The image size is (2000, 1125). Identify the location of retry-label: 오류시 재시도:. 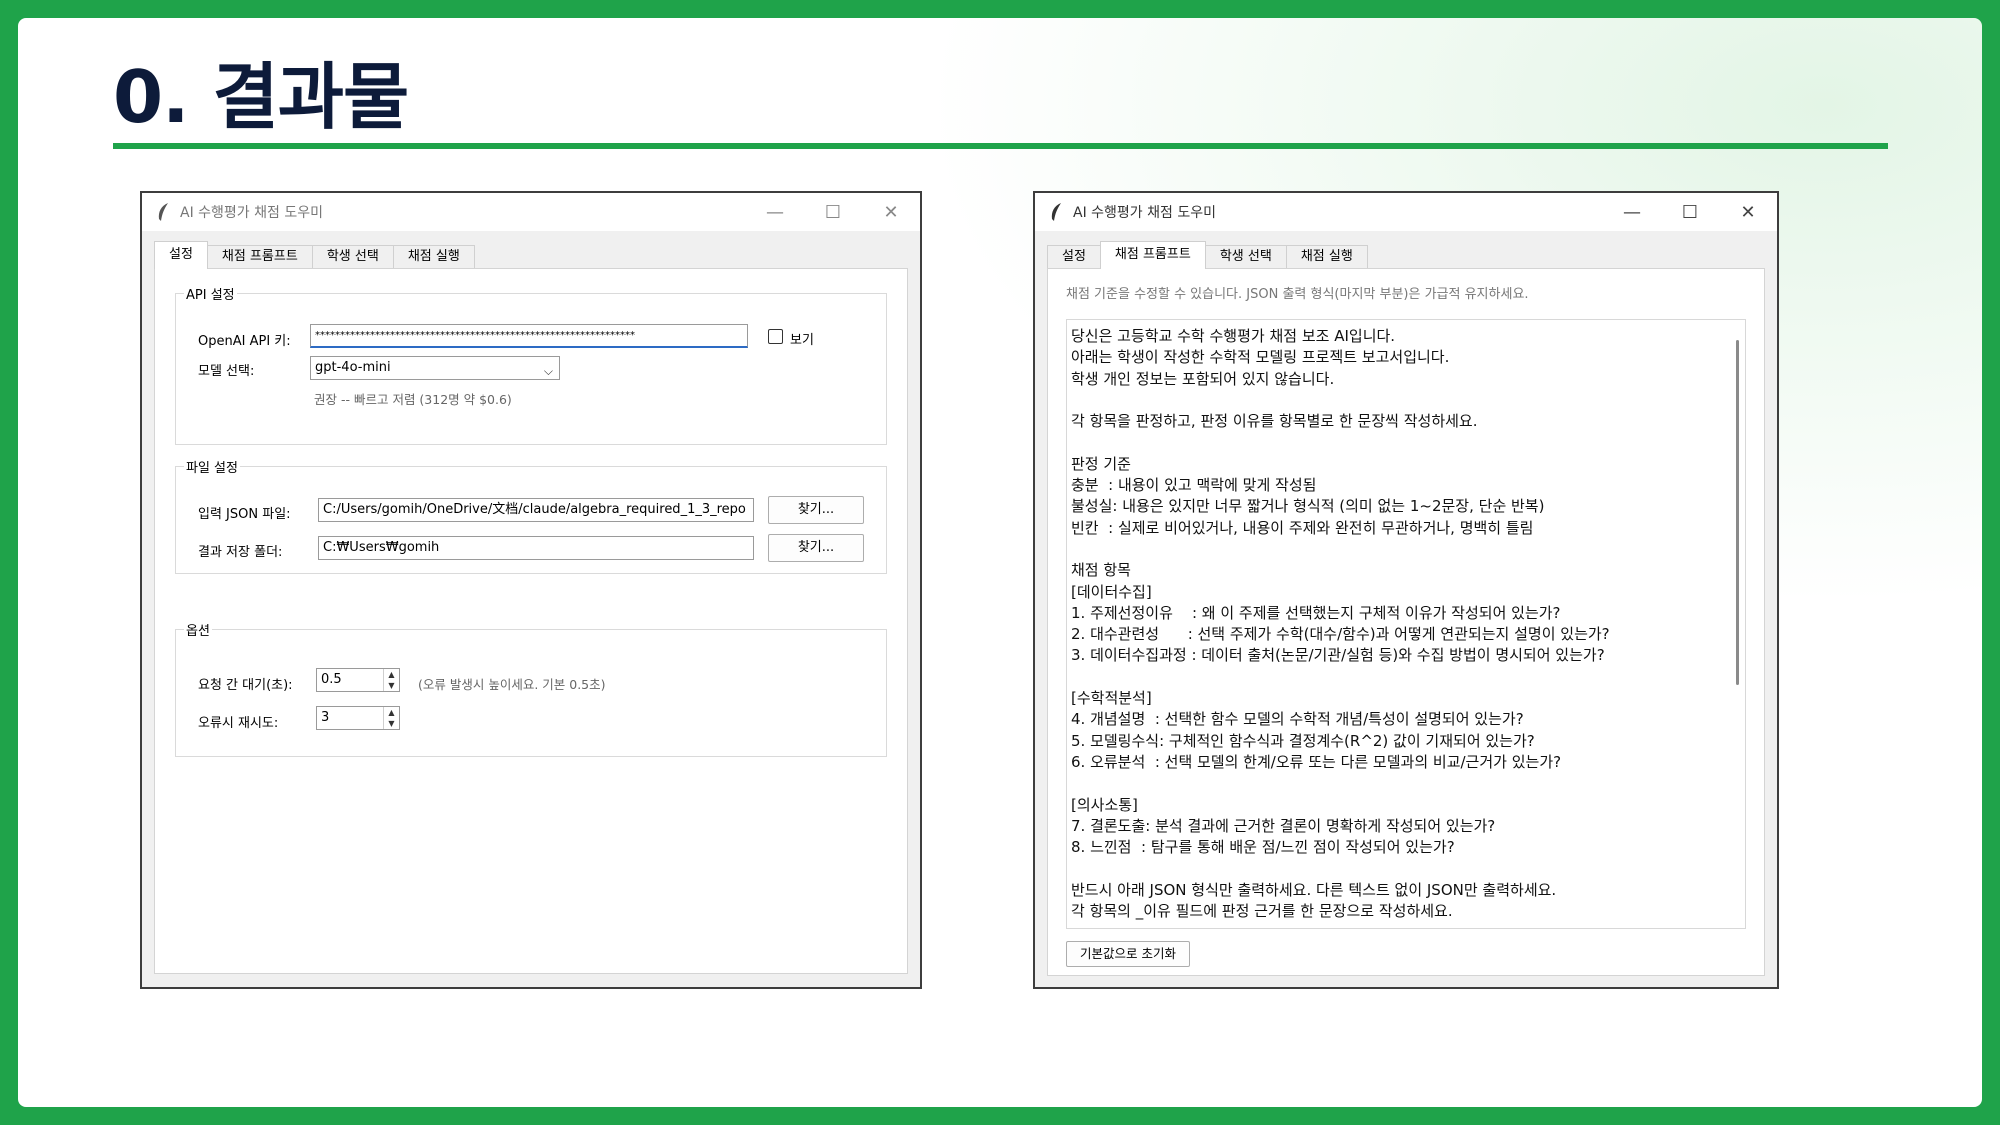
(238, 723).